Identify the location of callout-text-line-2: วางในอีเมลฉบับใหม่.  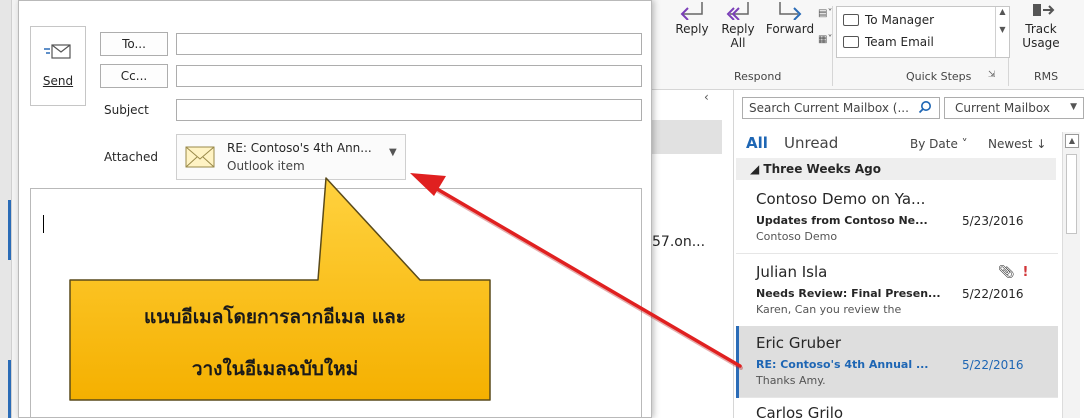
(275, 369).